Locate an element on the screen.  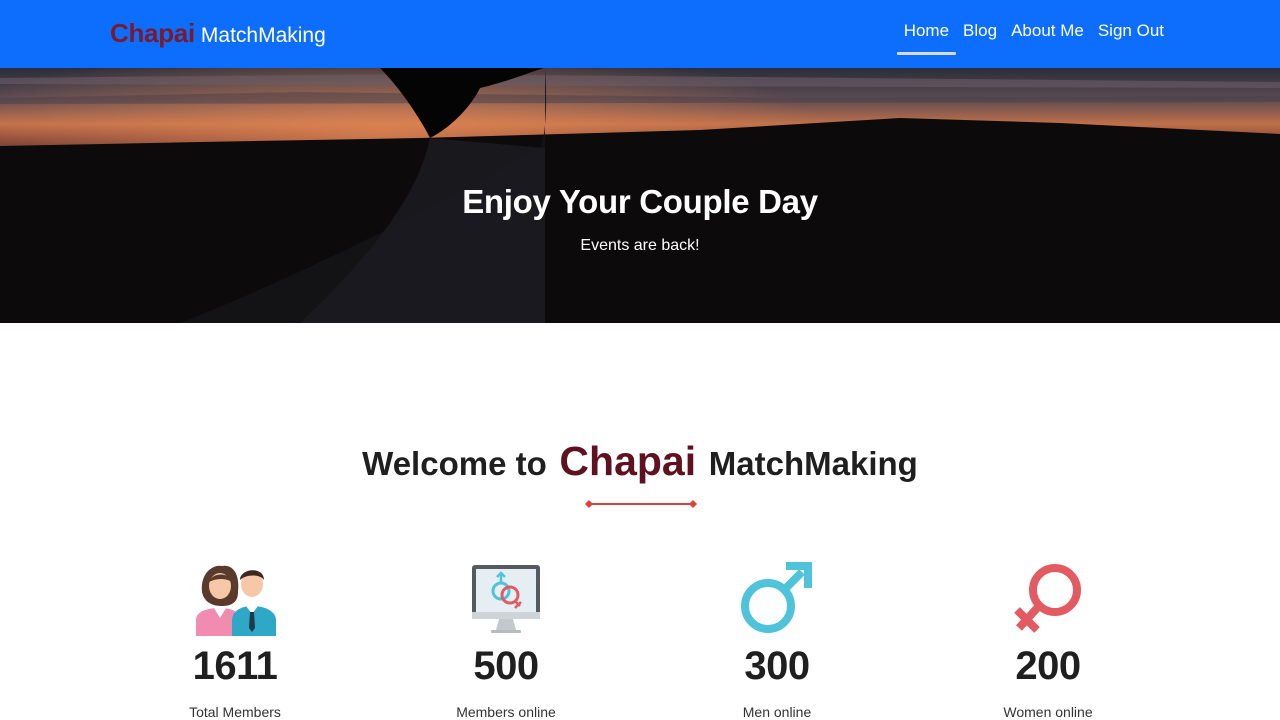
stat-value: 300 is located at coordinates (777, 666).